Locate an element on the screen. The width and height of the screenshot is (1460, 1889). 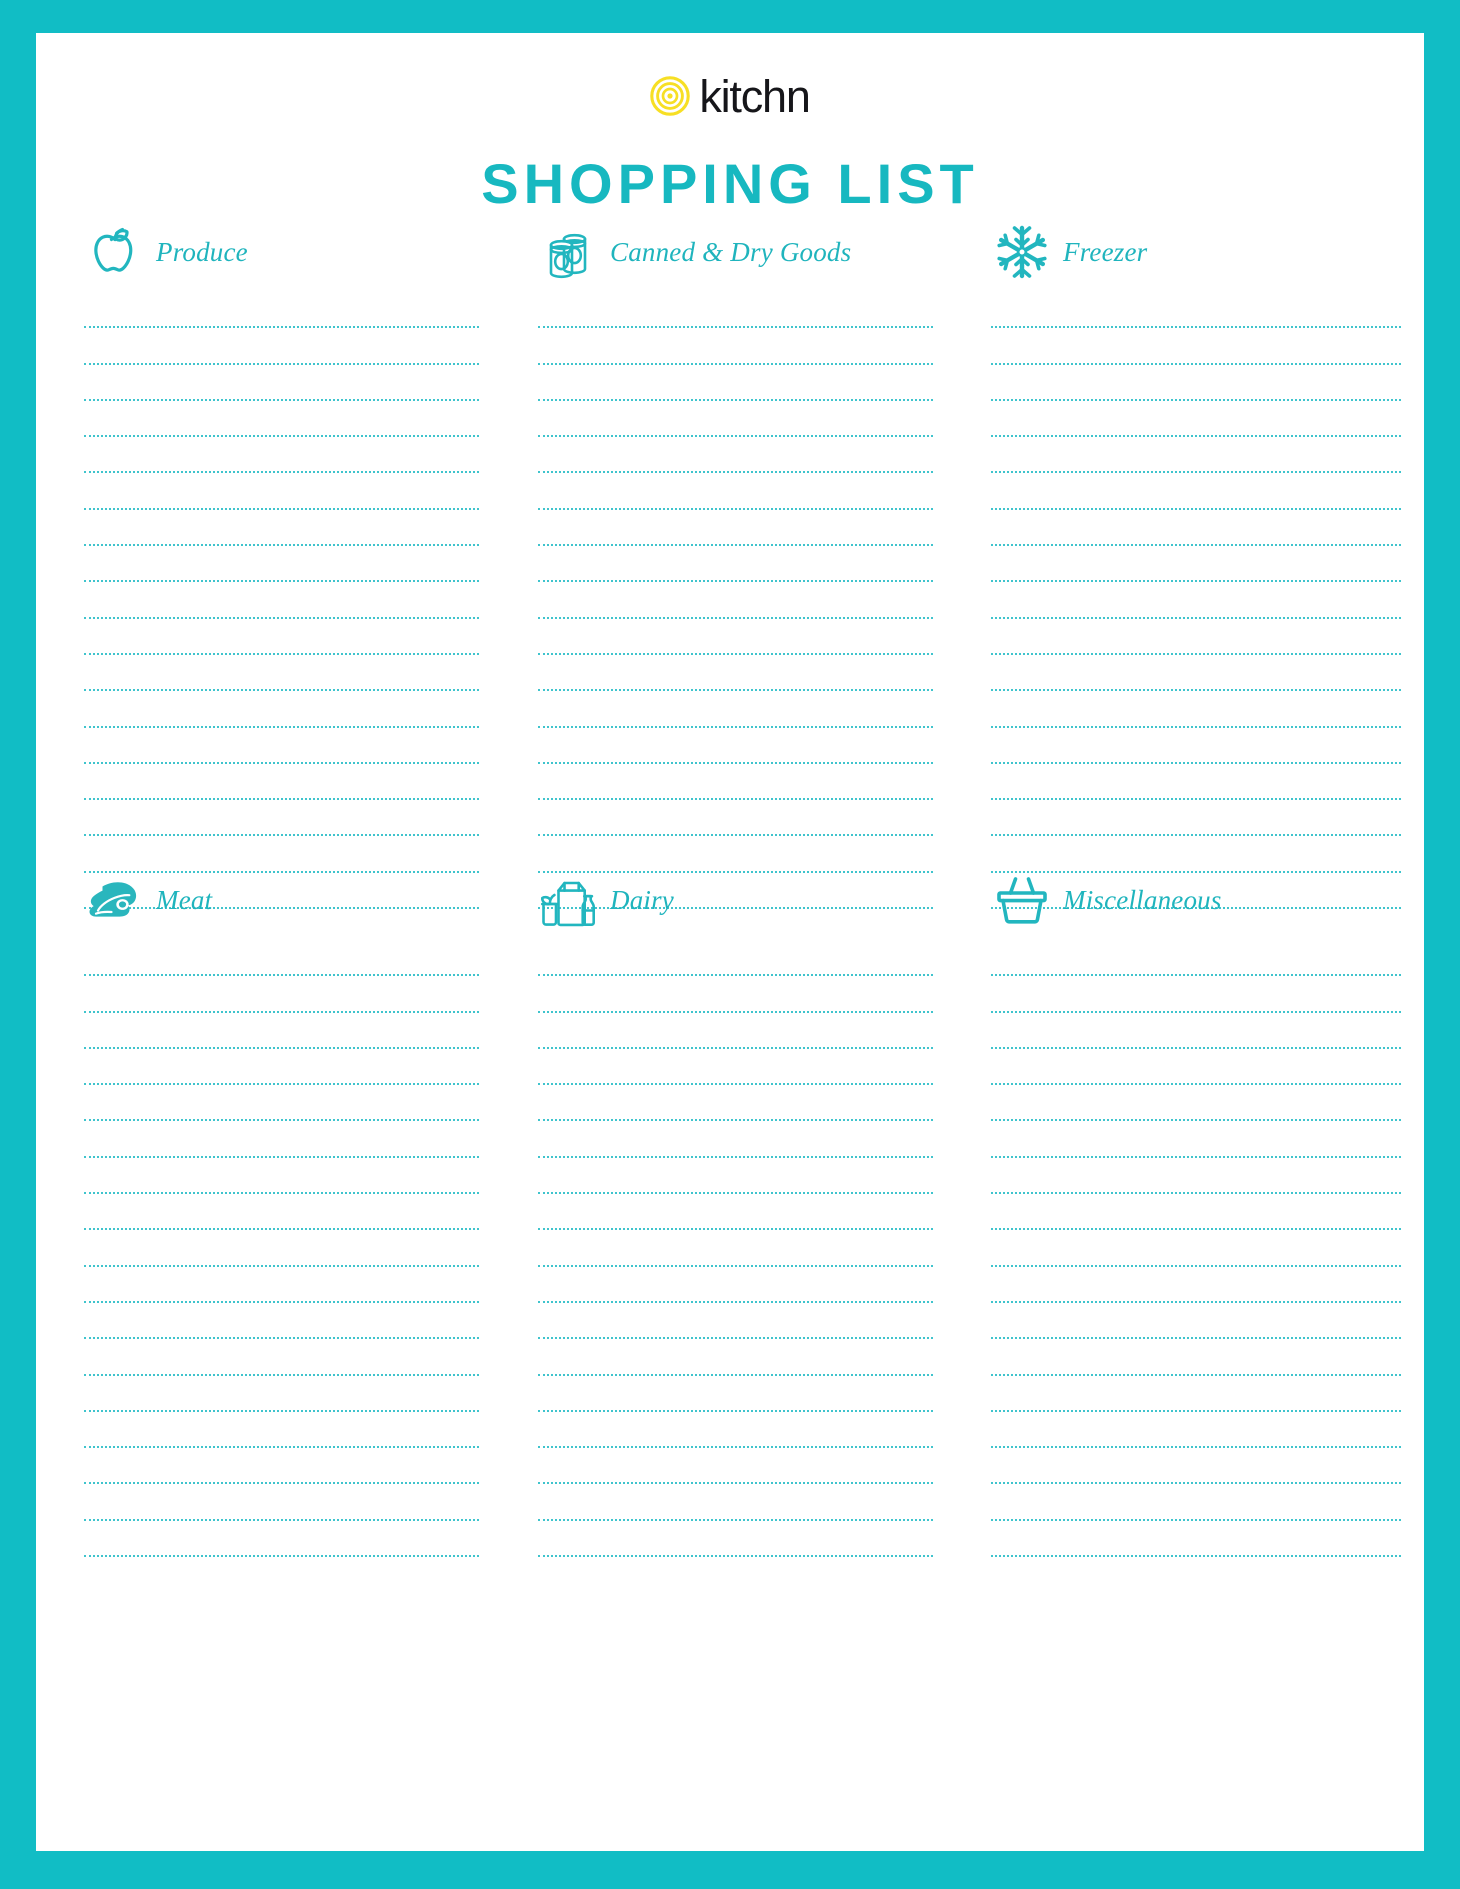
write-in-lines-freezer is located at coordinates (1196, 601).